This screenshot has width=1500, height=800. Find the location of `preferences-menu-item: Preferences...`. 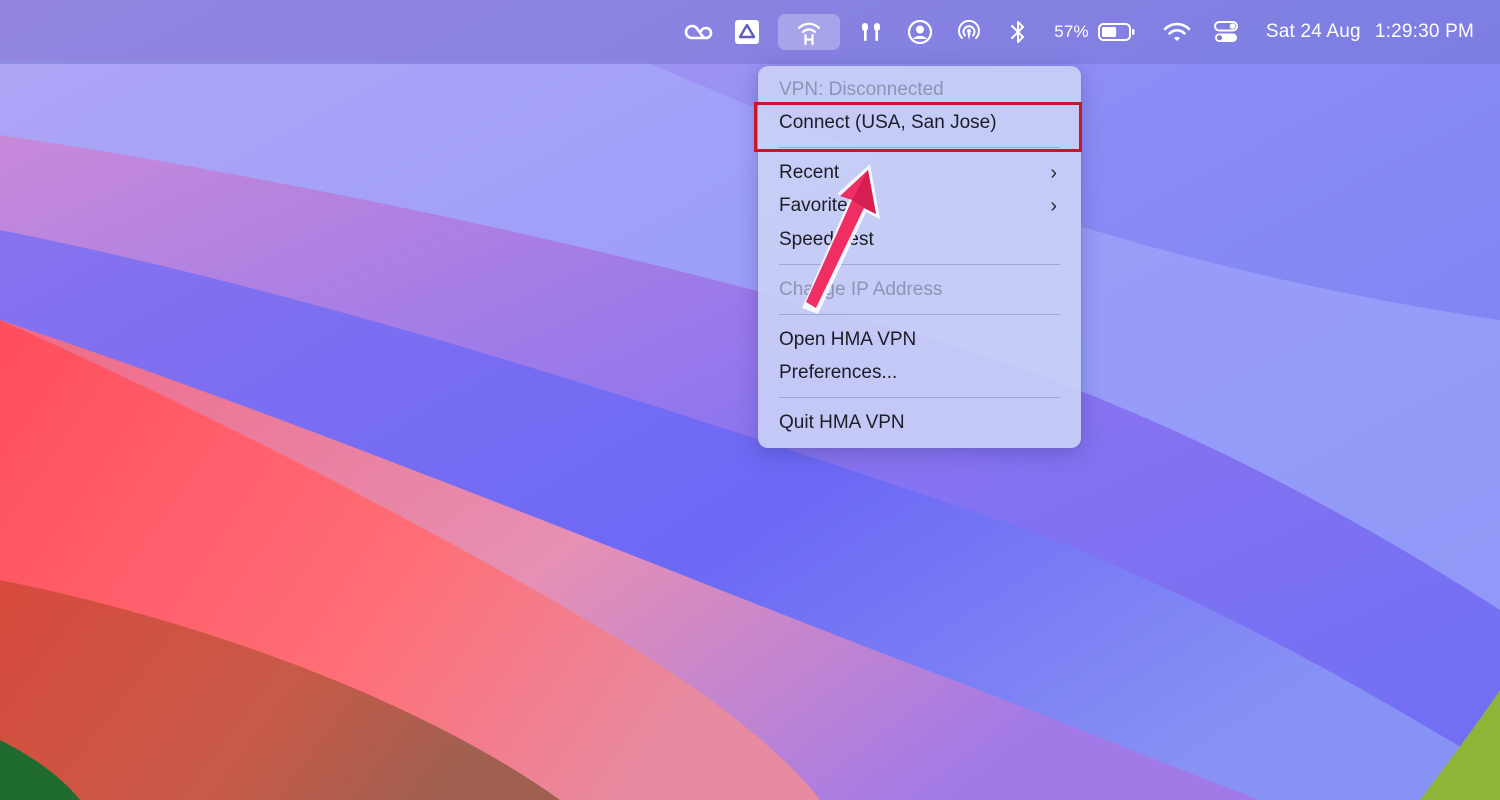

preferences-menu-item: Preferences... is located at coordinates (921, 373).